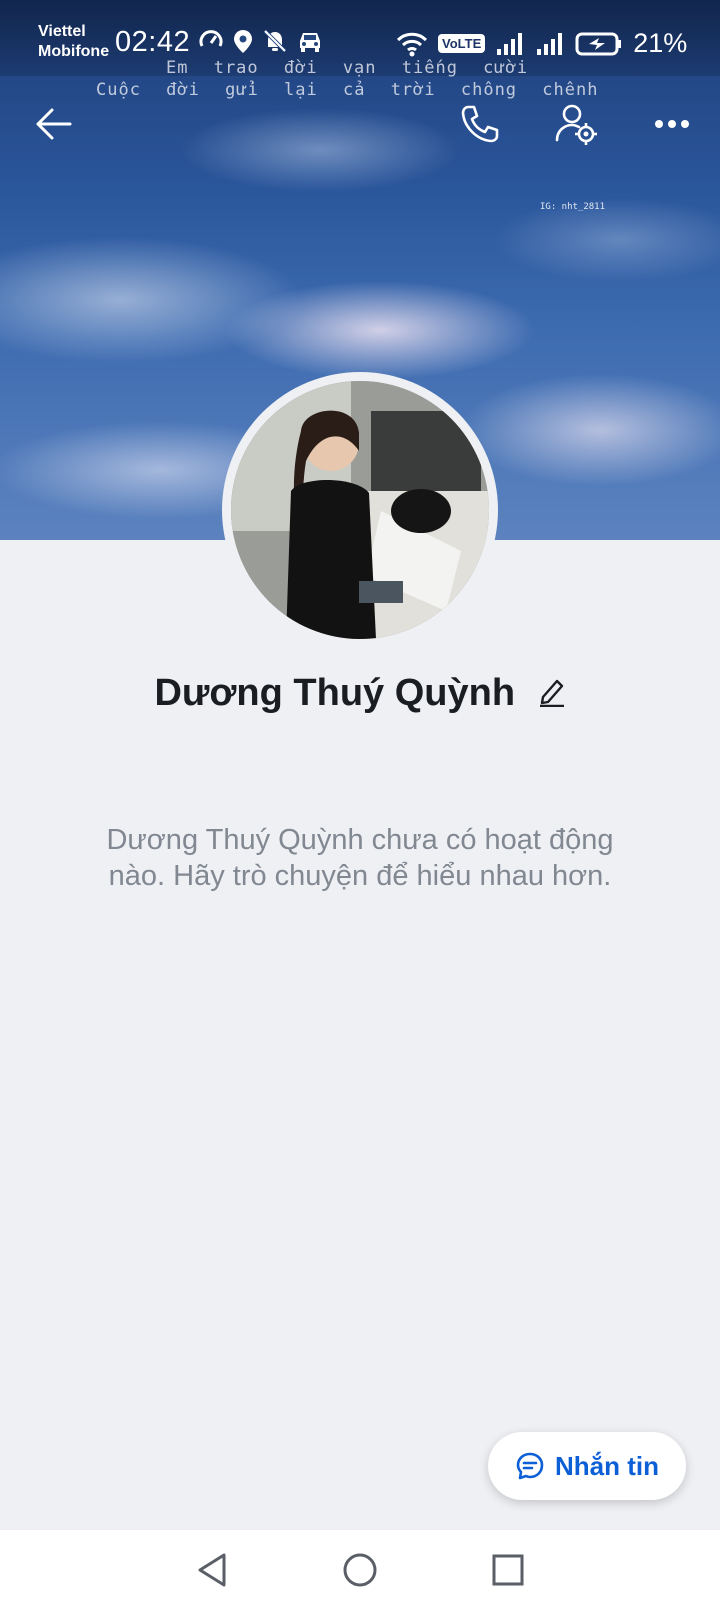 Image resolution: width=720 pixels, height=1610 pixels. I want to click on avatar, so click(360, 510).